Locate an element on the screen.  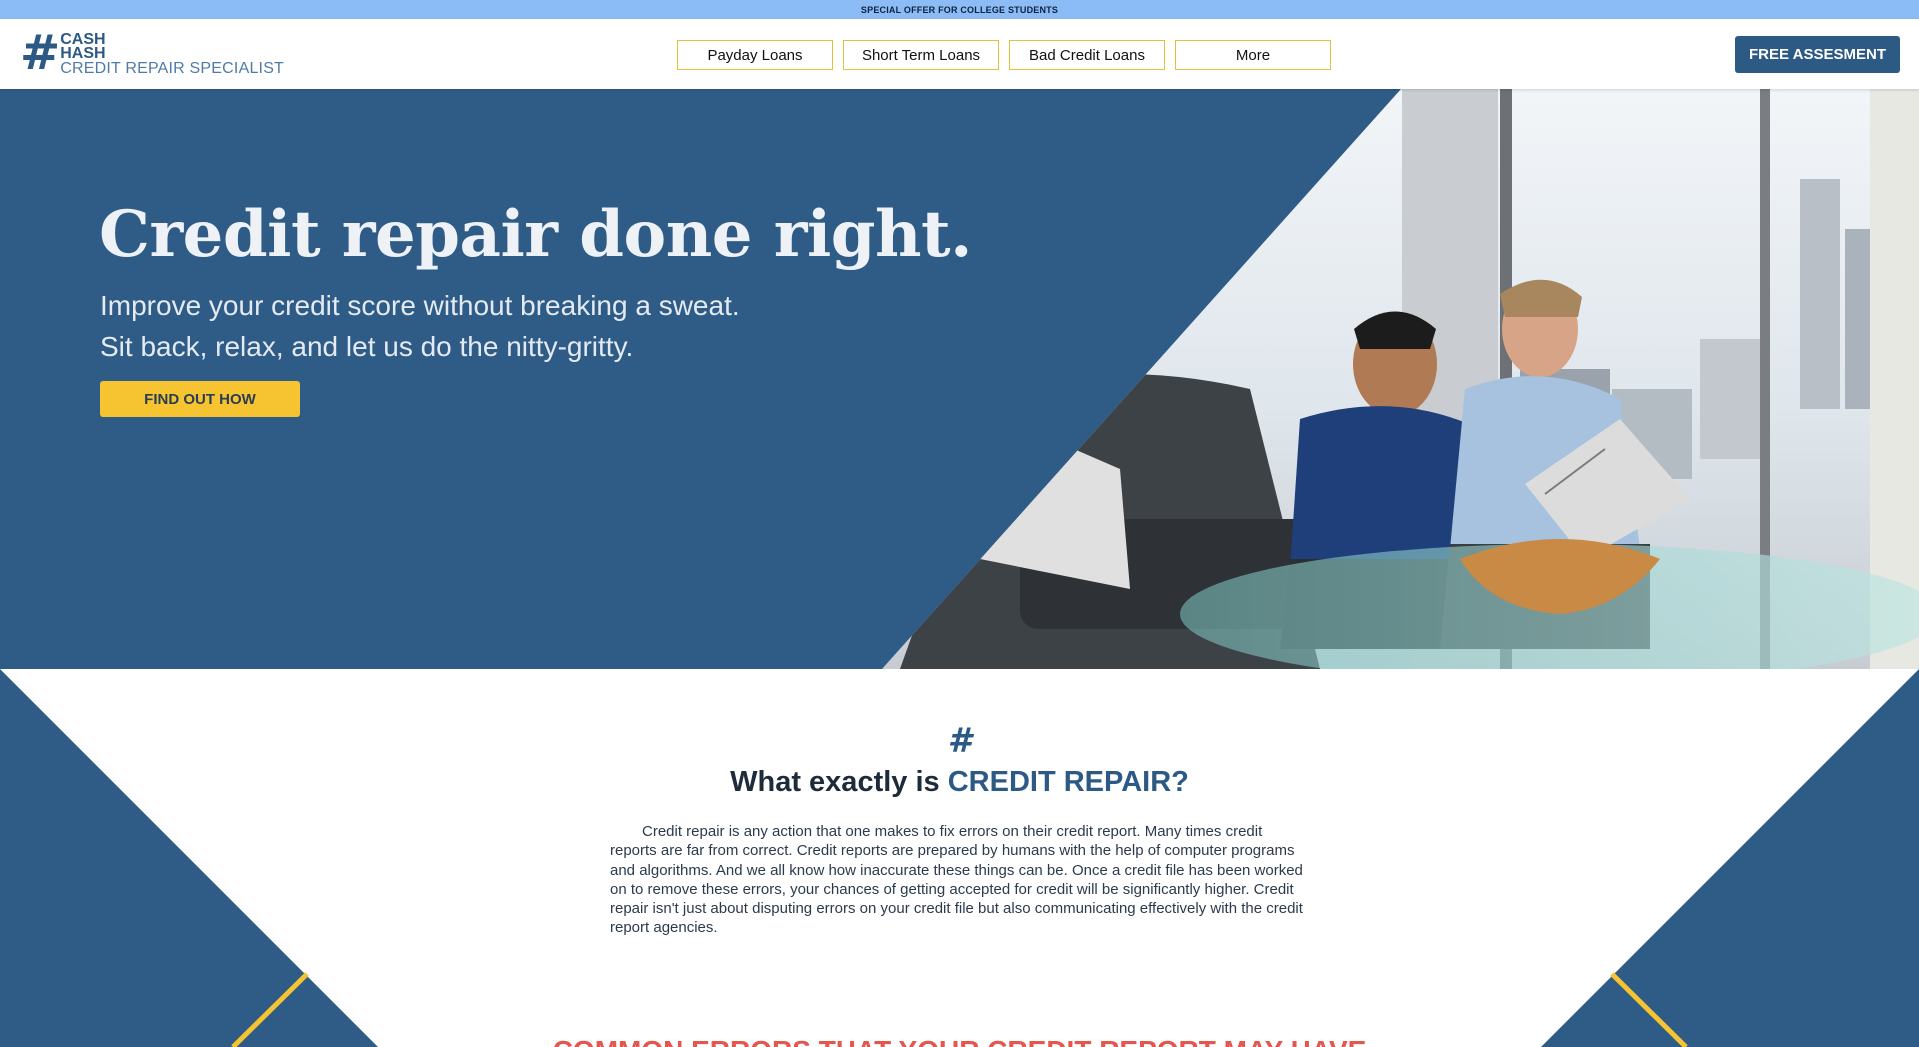
section-title-accent: CREDIT REPAIR? is located at coordinates (1068, 782).